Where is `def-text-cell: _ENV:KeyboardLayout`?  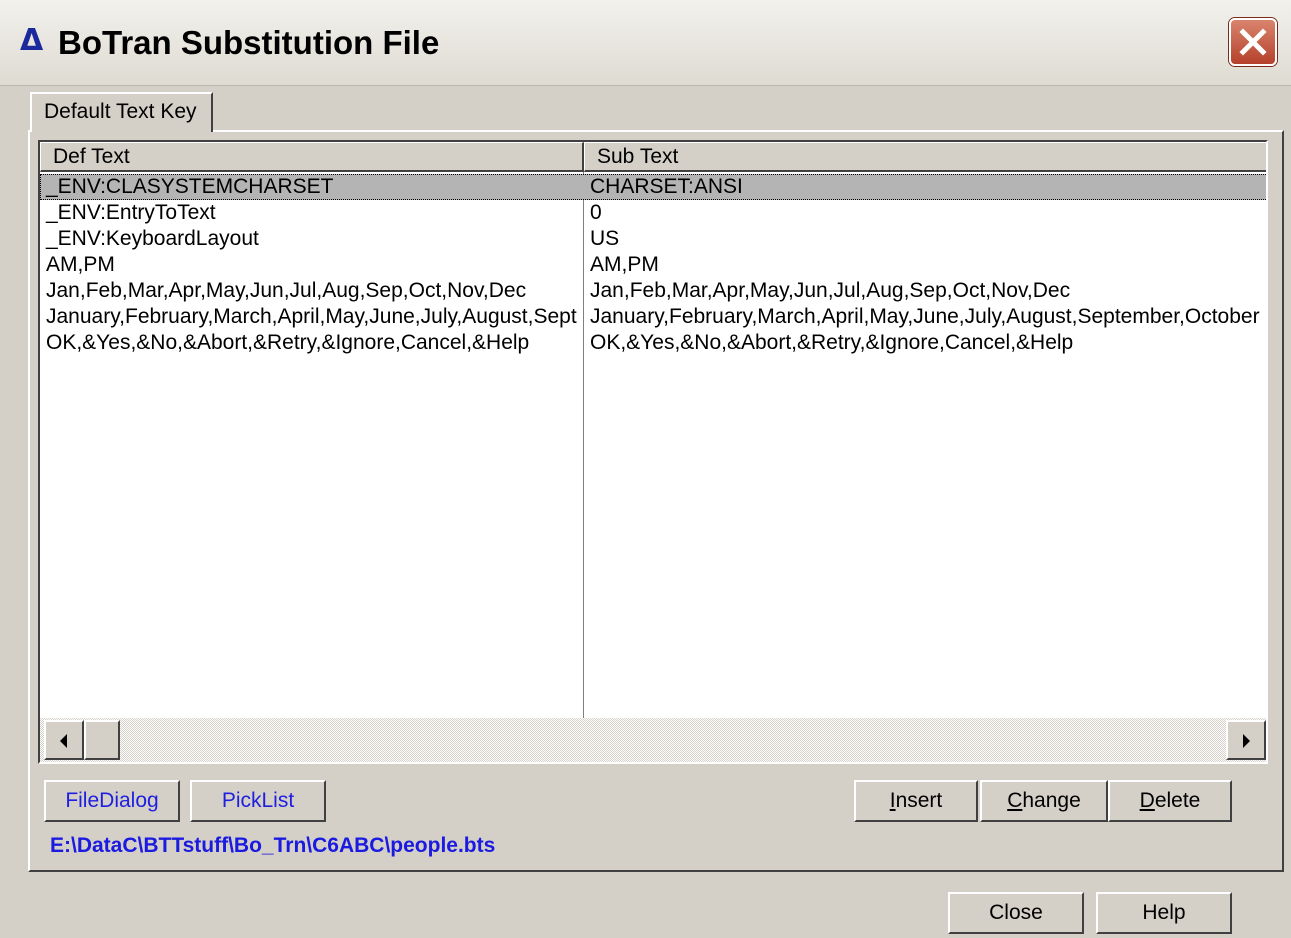 def-text-cell: _ENV:KeyboardLayout is located at coordinates (152, 238).